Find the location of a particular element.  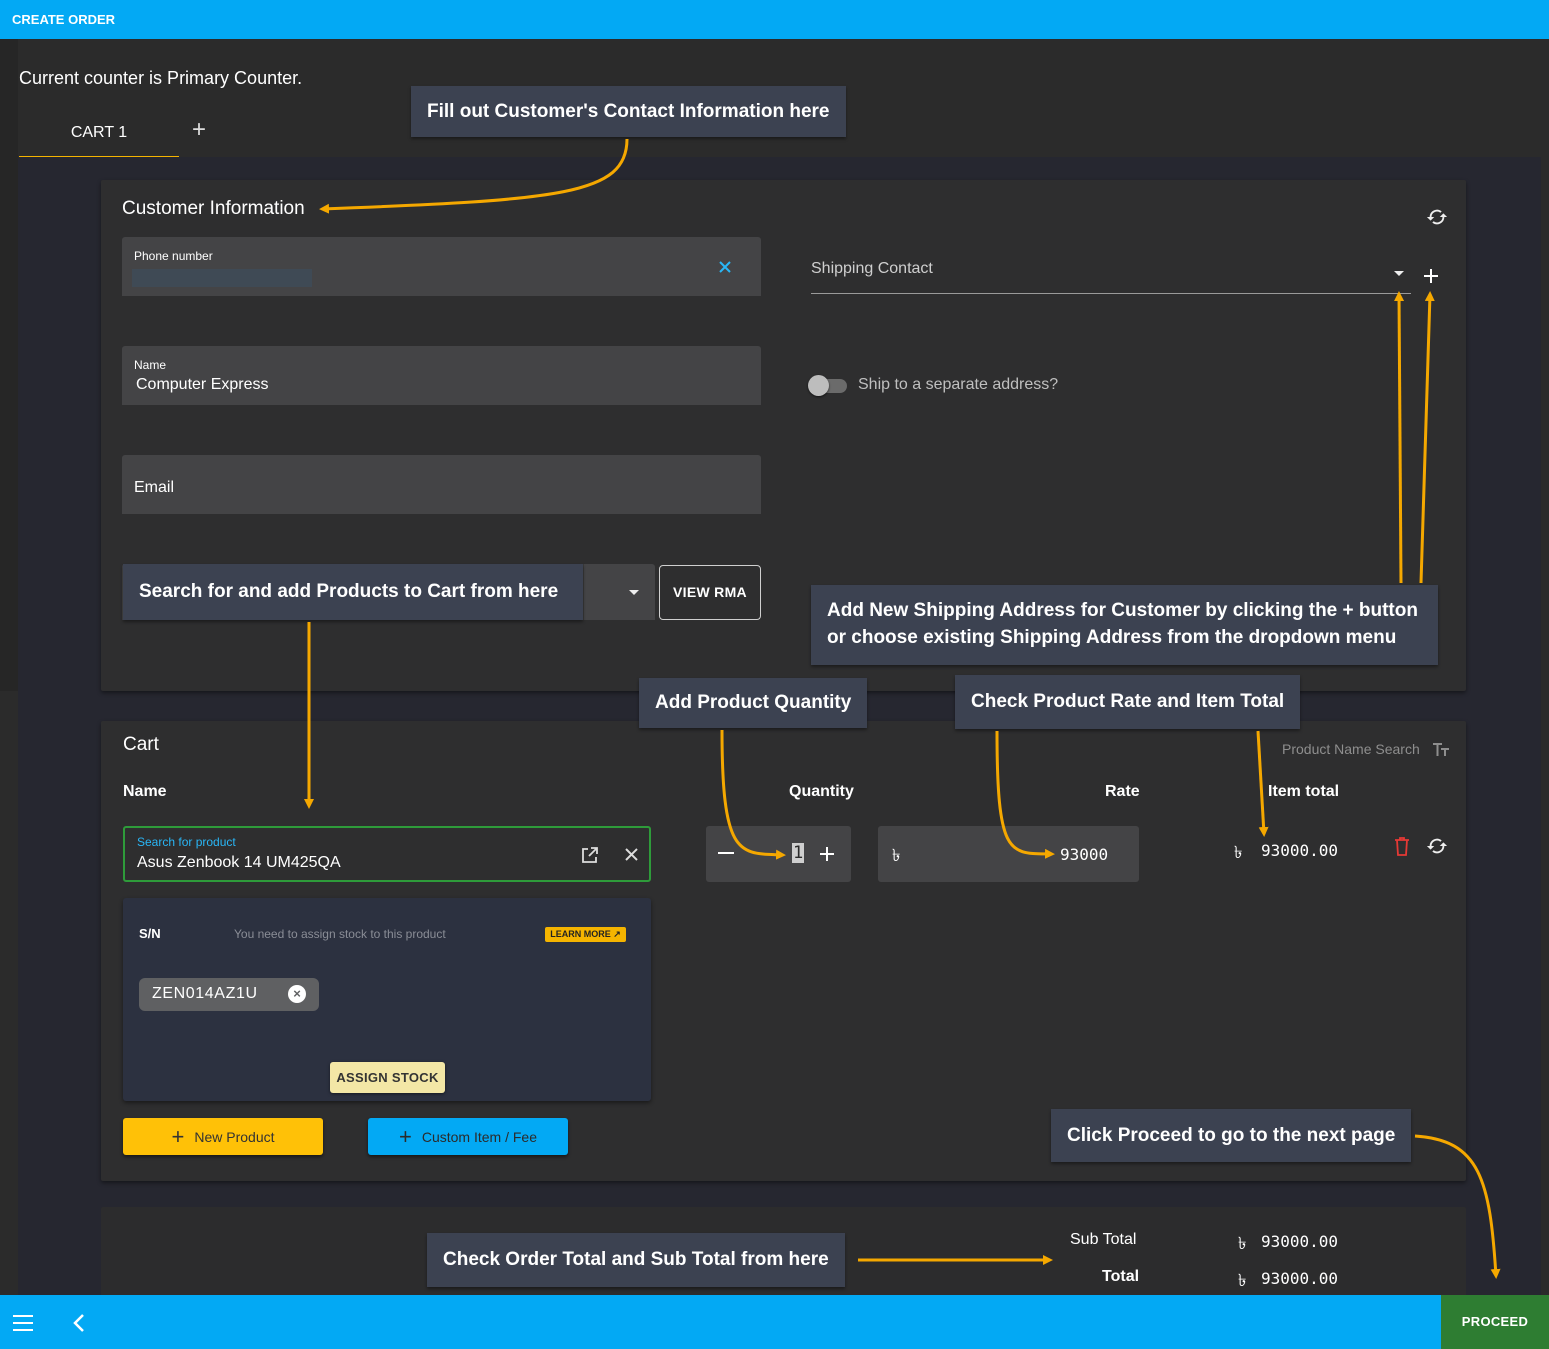

arrow-rate is located at coordinates (1025, 794).